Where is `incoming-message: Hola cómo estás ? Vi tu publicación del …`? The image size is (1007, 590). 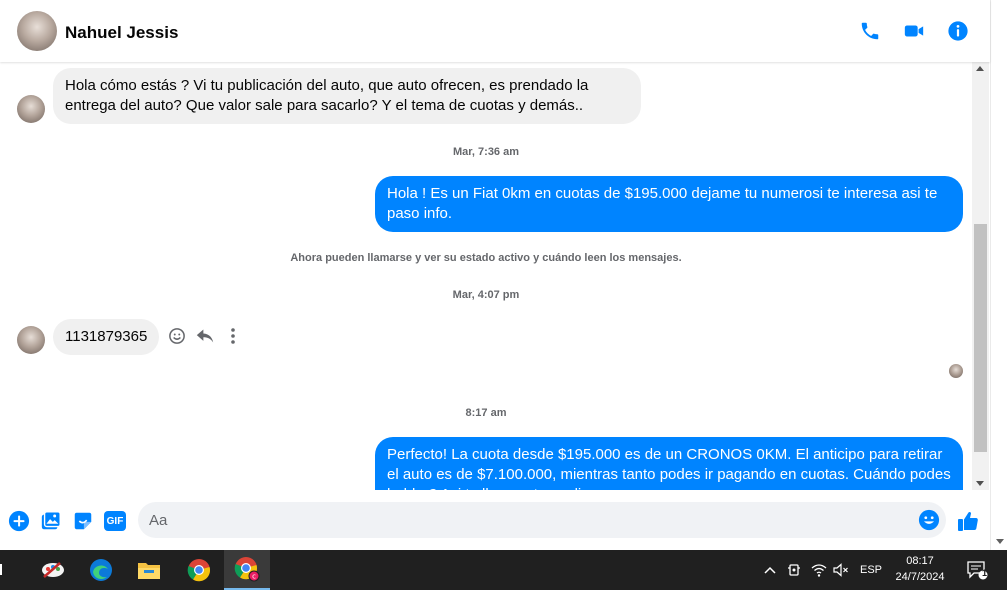
incoming-message: Hola cómo estás ? Vi tu publicación del … is located at coordinates (347, 96).